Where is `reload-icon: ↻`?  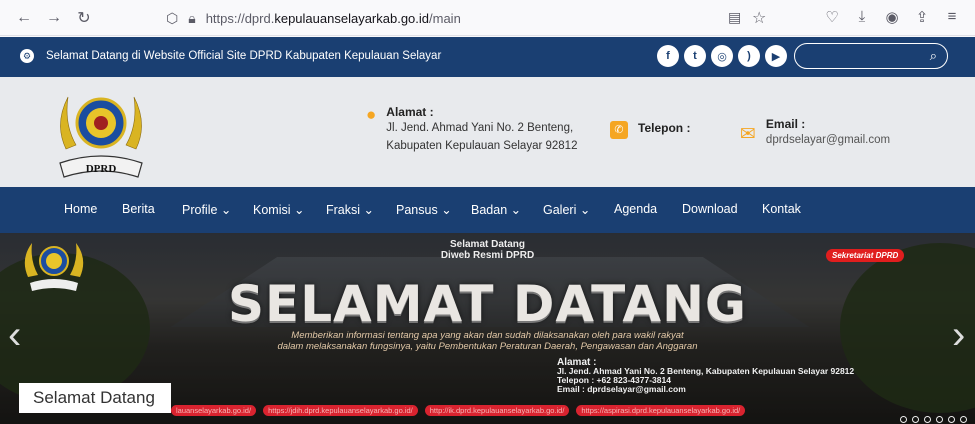
reload-icon: ↻ is located at coordinates (84, 18).